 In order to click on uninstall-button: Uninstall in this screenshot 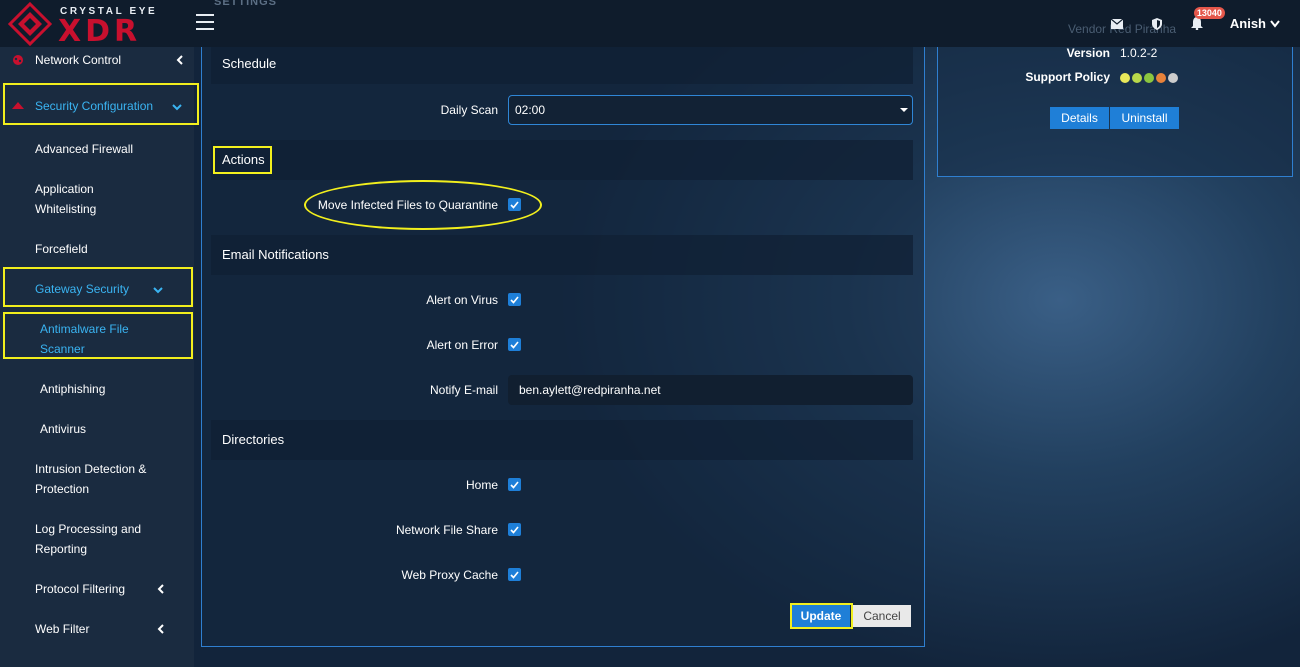, I will do `click(1144, 118)`.